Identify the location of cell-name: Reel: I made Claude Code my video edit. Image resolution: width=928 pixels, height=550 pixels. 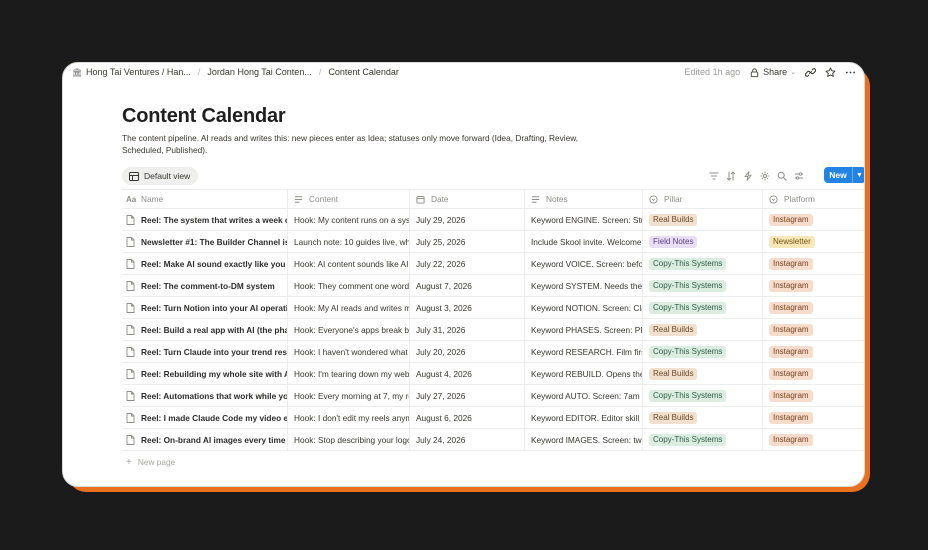
(205, 417).